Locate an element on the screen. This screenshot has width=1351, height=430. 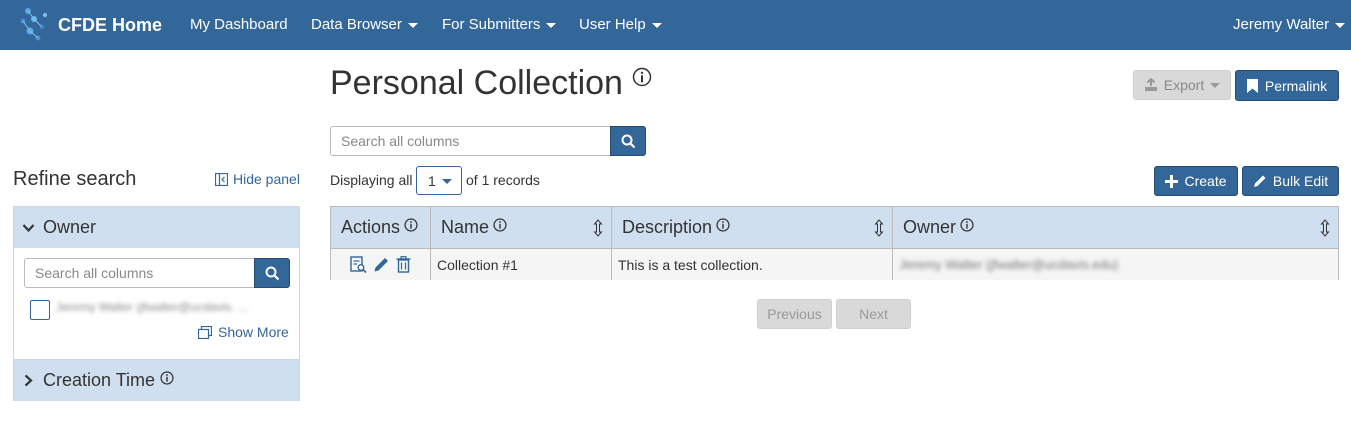
facet-header-owner: Owner is located at coordinates (156, 227).